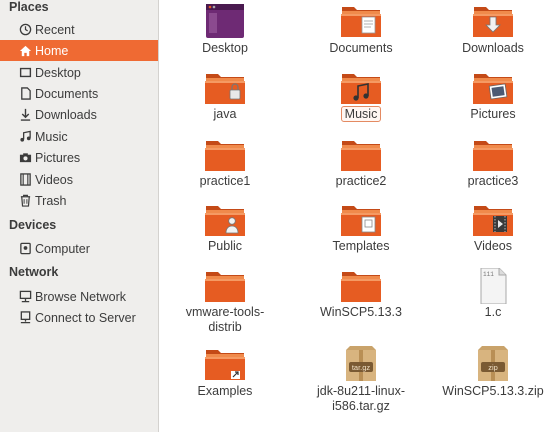 Image resolution: width=558 pixels, height=432 pixels. Describe the element at coordinates (361, 312) in the screenshot. I see `file-label: WinSCP5.13.3` at that location.